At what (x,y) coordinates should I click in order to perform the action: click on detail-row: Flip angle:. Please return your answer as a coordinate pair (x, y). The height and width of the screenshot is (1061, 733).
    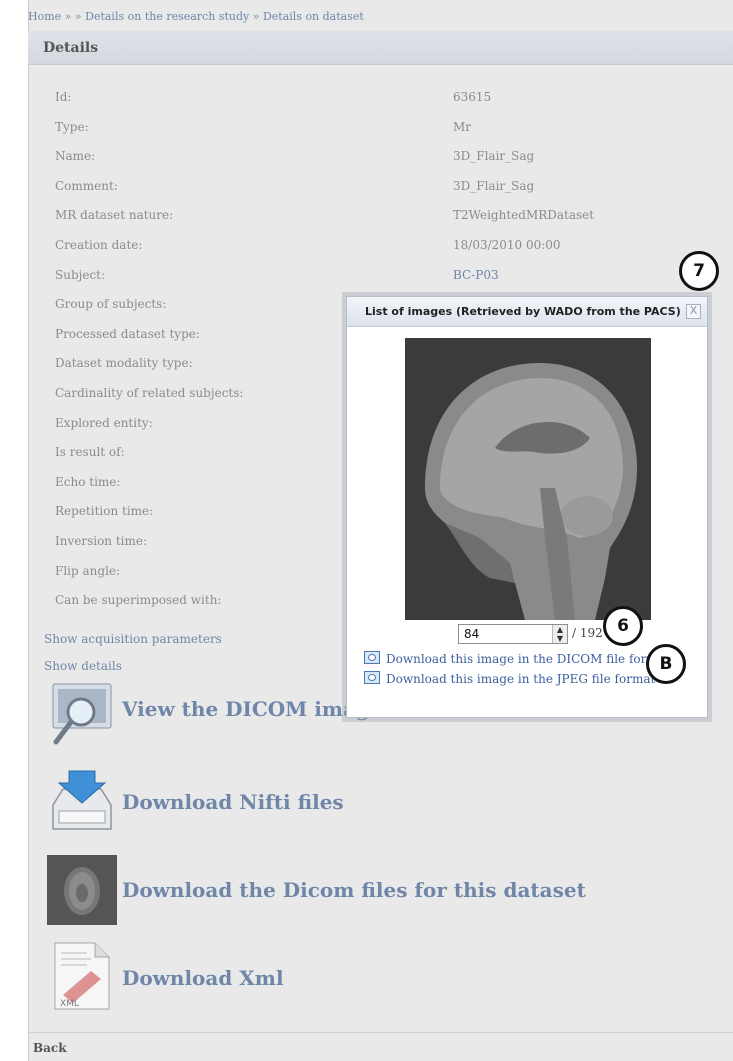
    Looking at the image, I should click on (87, 571).